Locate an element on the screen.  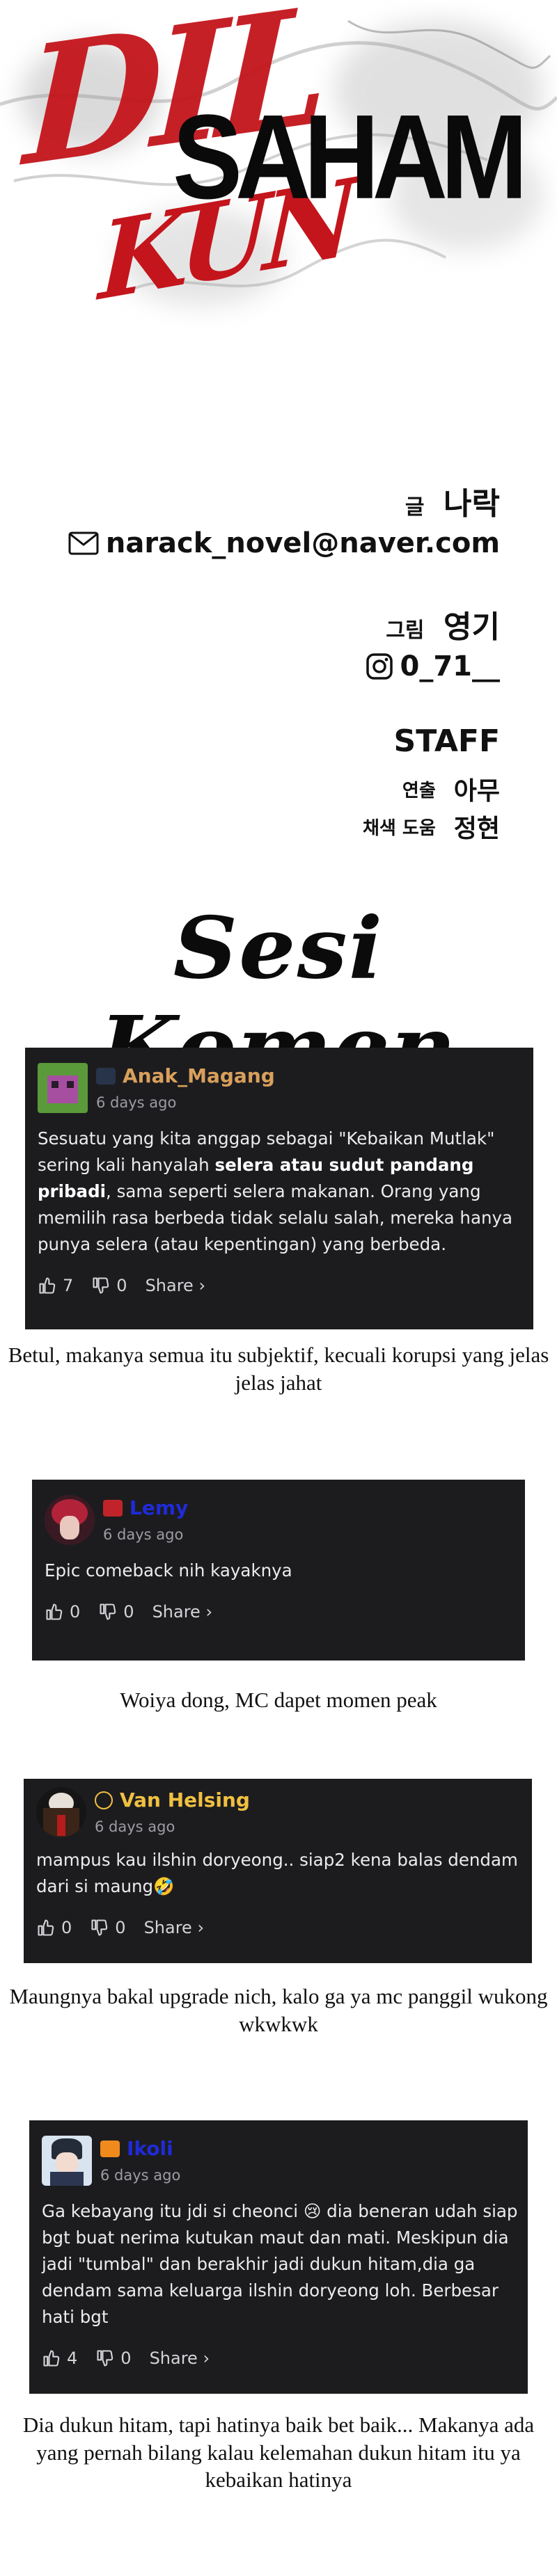
username: Van Helsing is located at coordinates (185, 1800).